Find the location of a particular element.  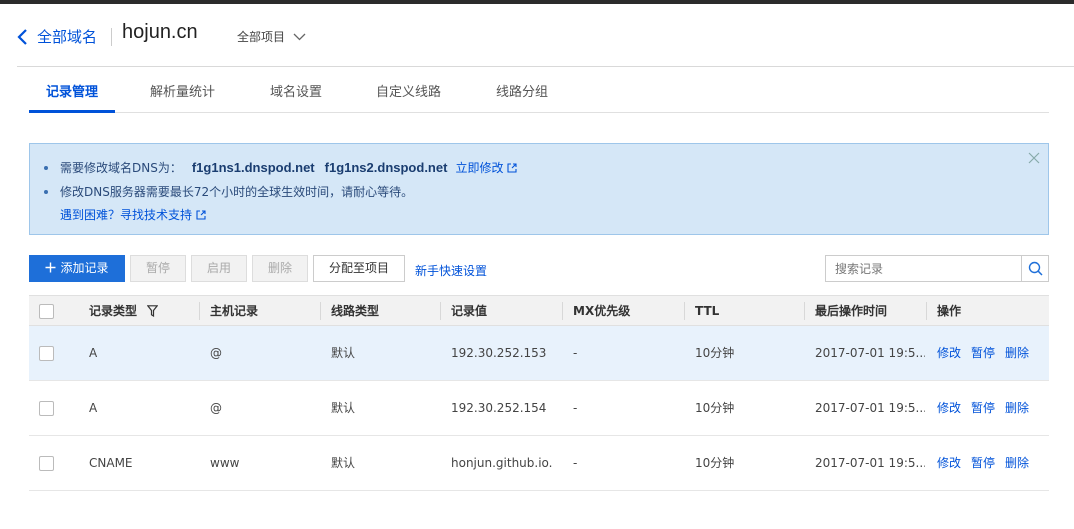

notice-line-help: 遇到困难？寻找技术支持 is located at coordinates (133, 214).